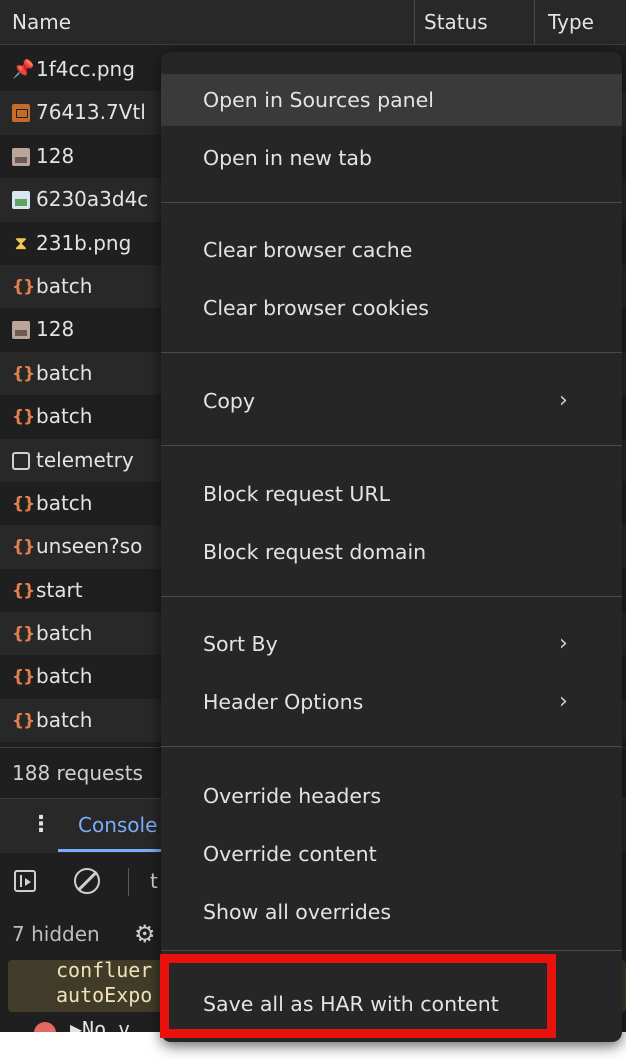  What do you see at coordinates (41, 825) in the screenshot?
I see `more-options-icon: ⋮` at bounding box center [41, 825].